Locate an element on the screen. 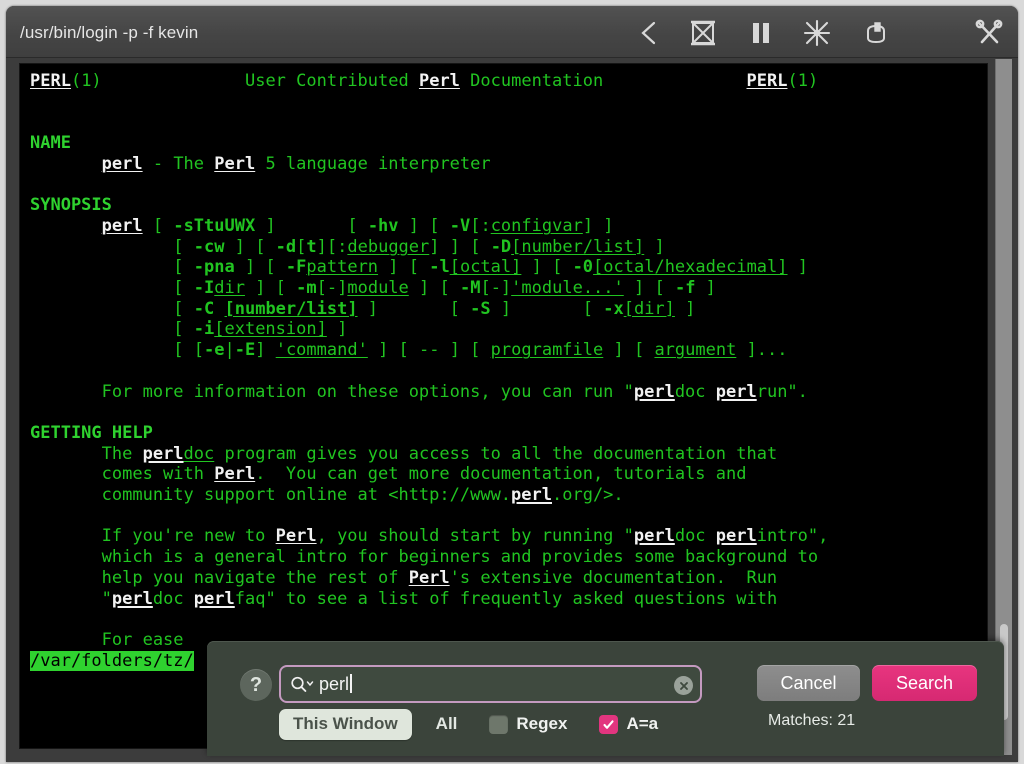  case-sensitive-checkbox: A=a is located at coordinates (628, 724).